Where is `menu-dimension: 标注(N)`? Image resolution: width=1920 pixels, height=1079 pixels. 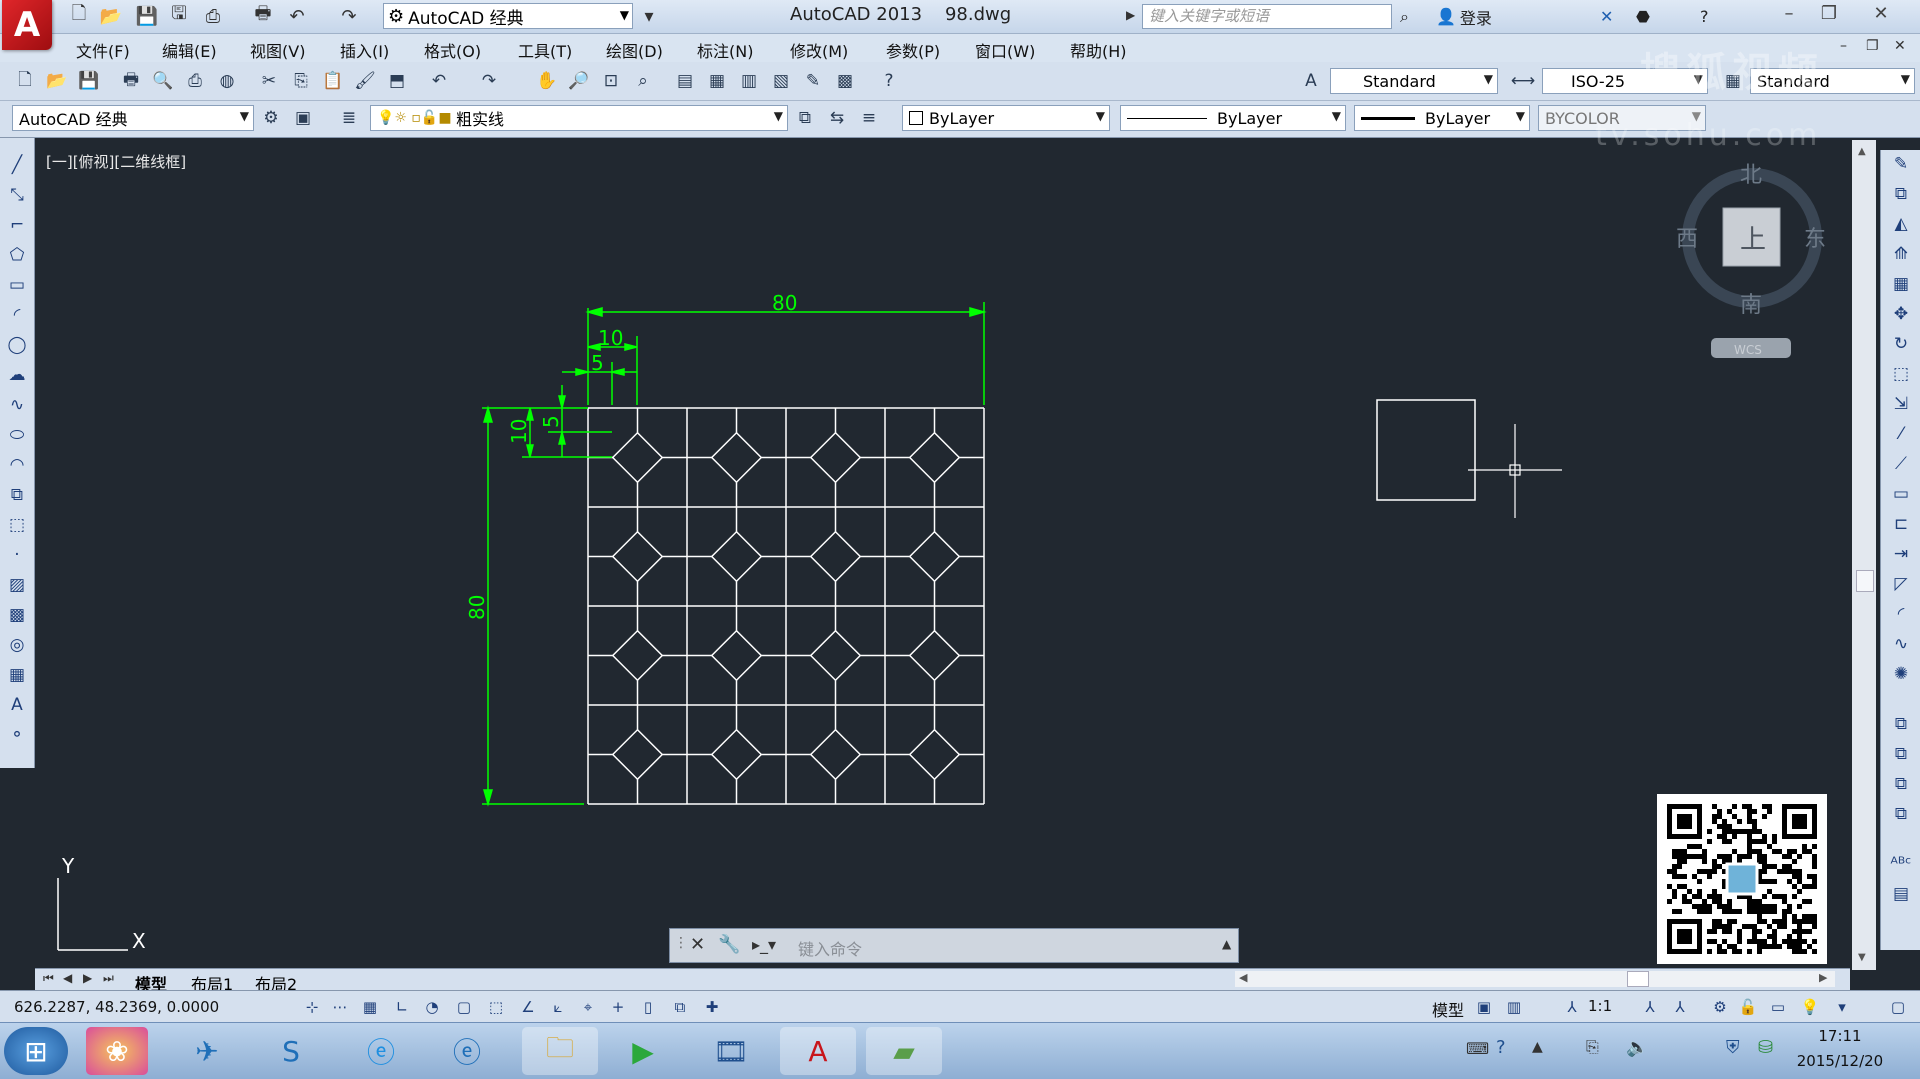 menu-dimension: 标注(N) is located at coordinates (725, 50).